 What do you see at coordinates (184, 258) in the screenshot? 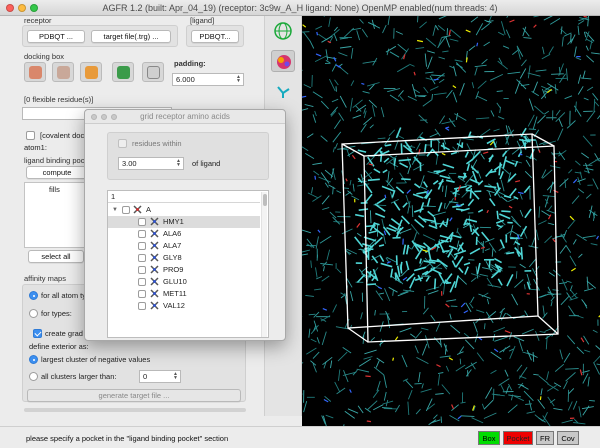
I see `residue-row: GLY8` at bounding box center [184, 258].